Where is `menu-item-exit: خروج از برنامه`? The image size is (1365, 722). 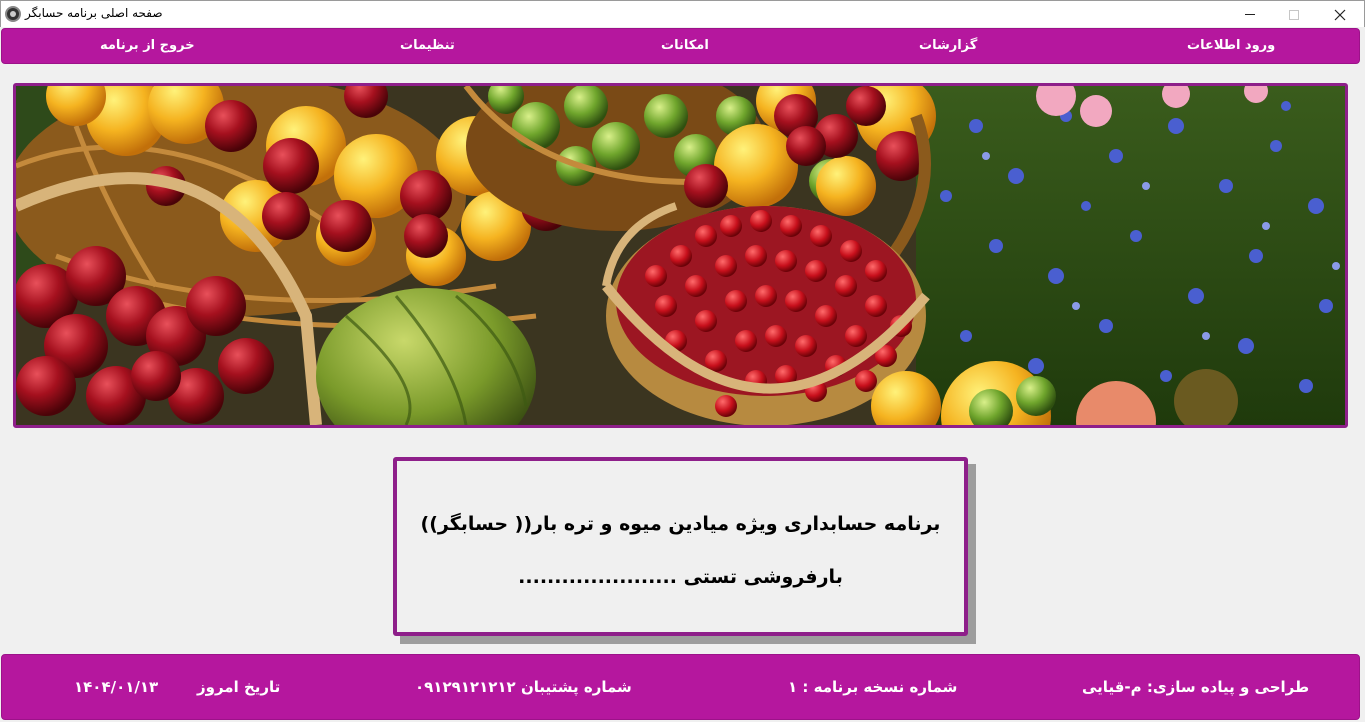
menu-item-exit: خروج از برنامه is located at coordinates (147, 45).